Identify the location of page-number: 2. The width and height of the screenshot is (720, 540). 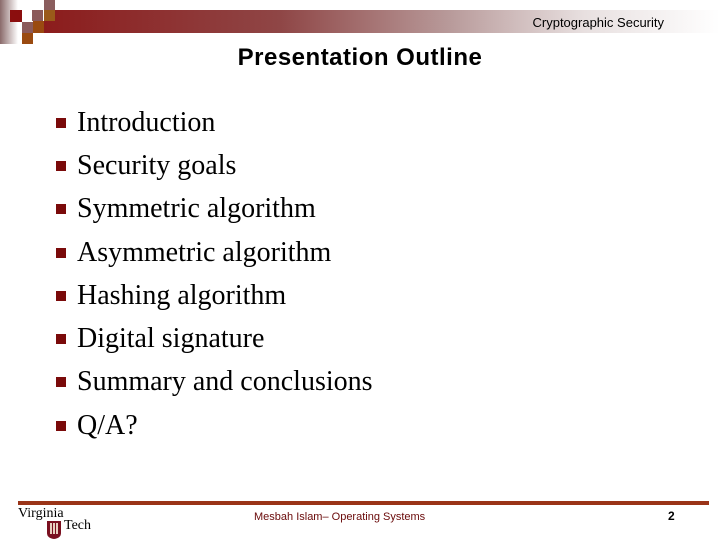
(671, 516).